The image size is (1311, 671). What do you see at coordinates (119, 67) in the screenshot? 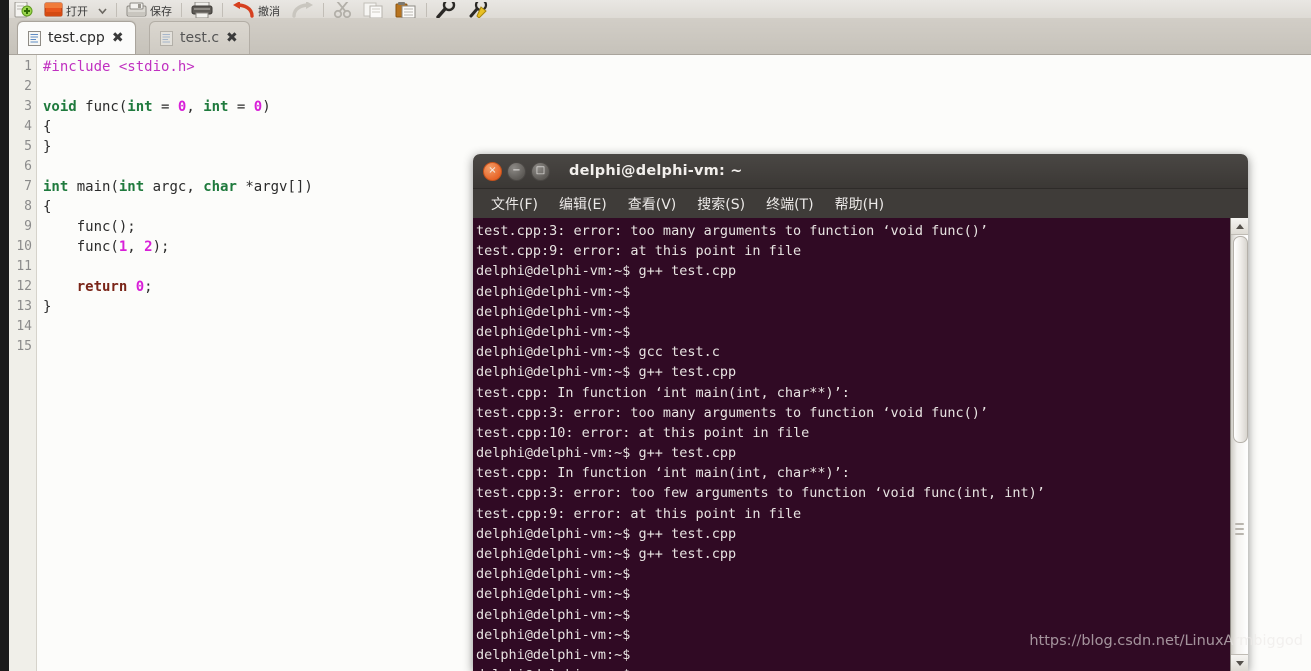
I see `code-token: #include <stdio.h>` at bounding box center [119, 67].